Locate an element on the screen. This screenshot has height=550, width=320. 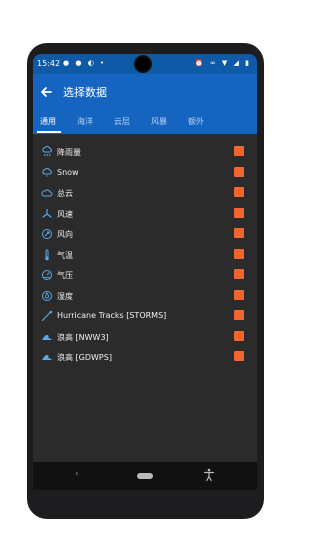
list-item-label: 气压 is located at coordinates (65, 275).